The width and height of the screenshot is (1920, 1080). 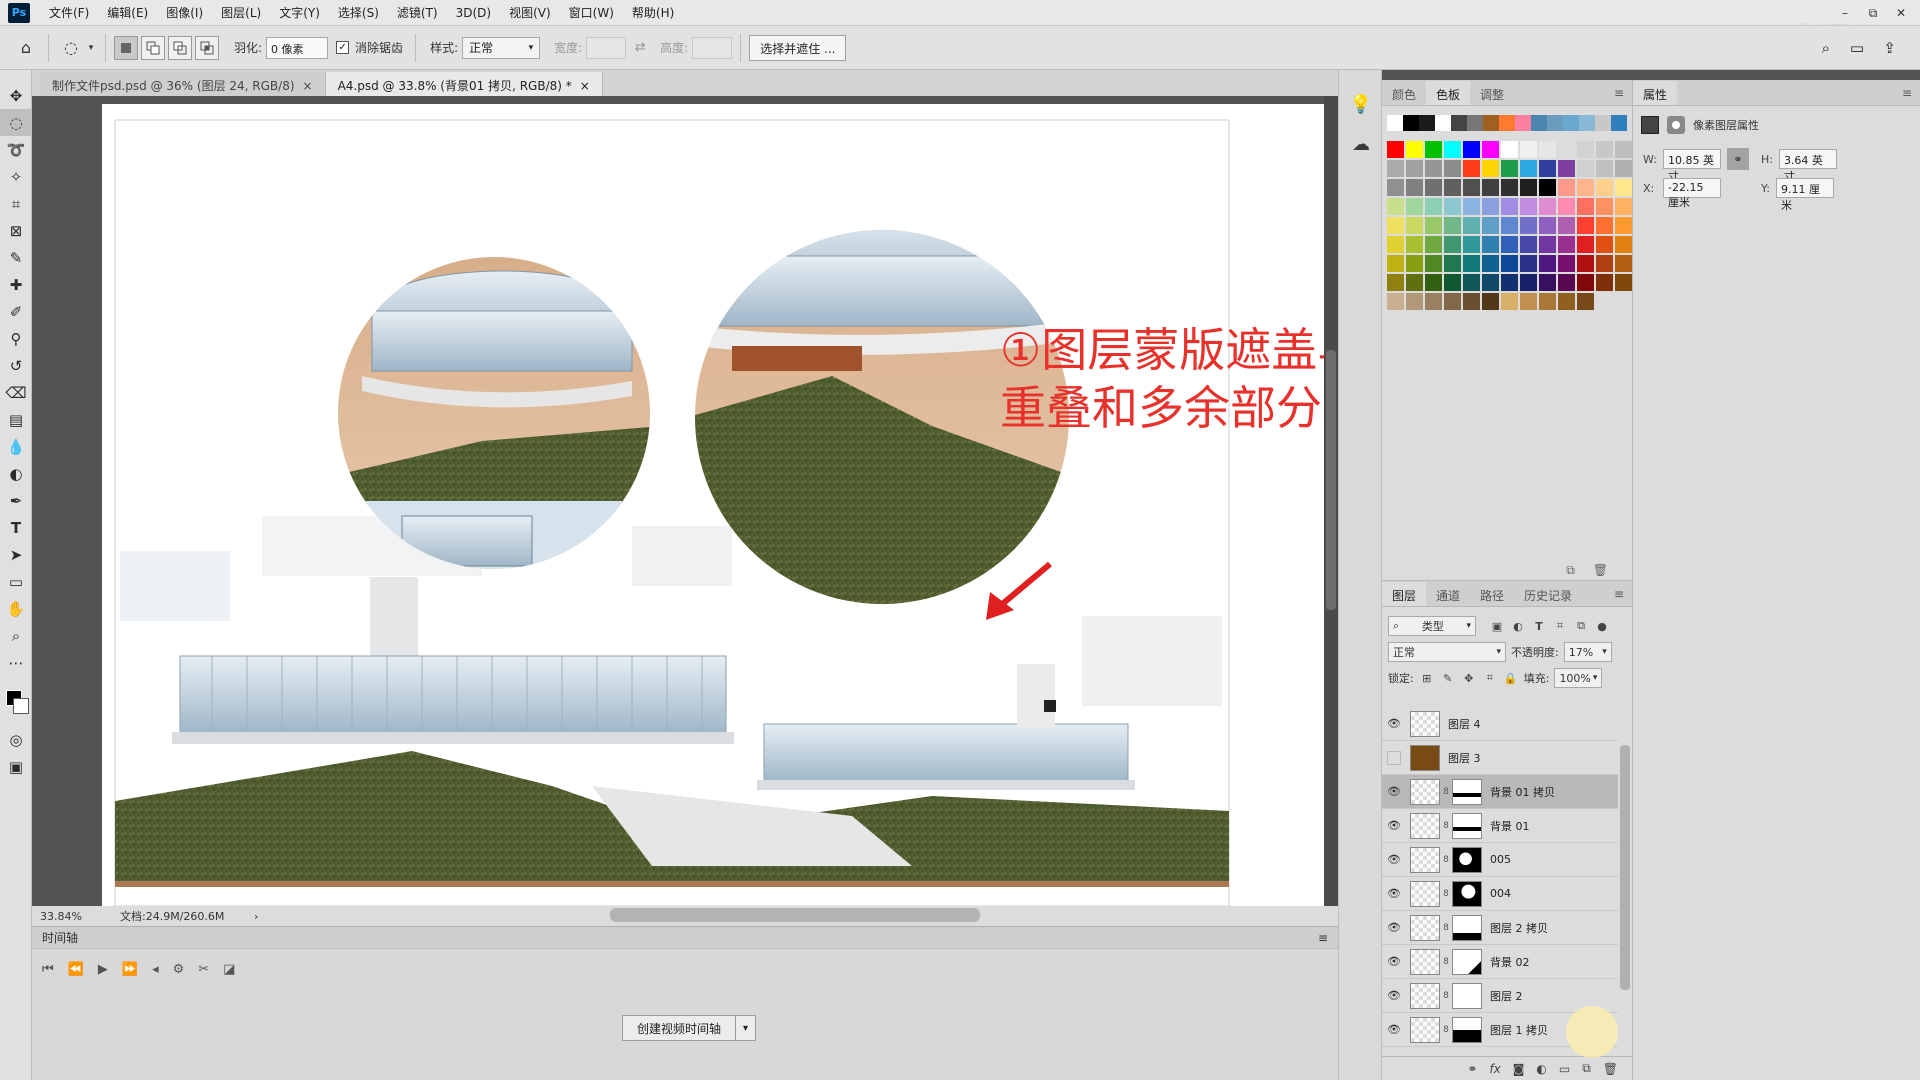 I want to click on eraser-tool-icon: ⌫, so click(x=16, y=392).